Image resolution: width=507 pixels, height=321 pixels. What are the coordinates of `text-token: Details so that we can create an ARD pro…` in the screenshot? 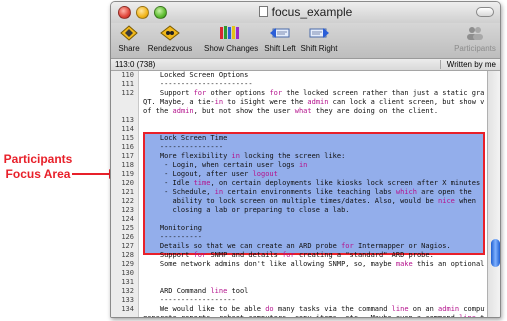 It's located at (242, 246).